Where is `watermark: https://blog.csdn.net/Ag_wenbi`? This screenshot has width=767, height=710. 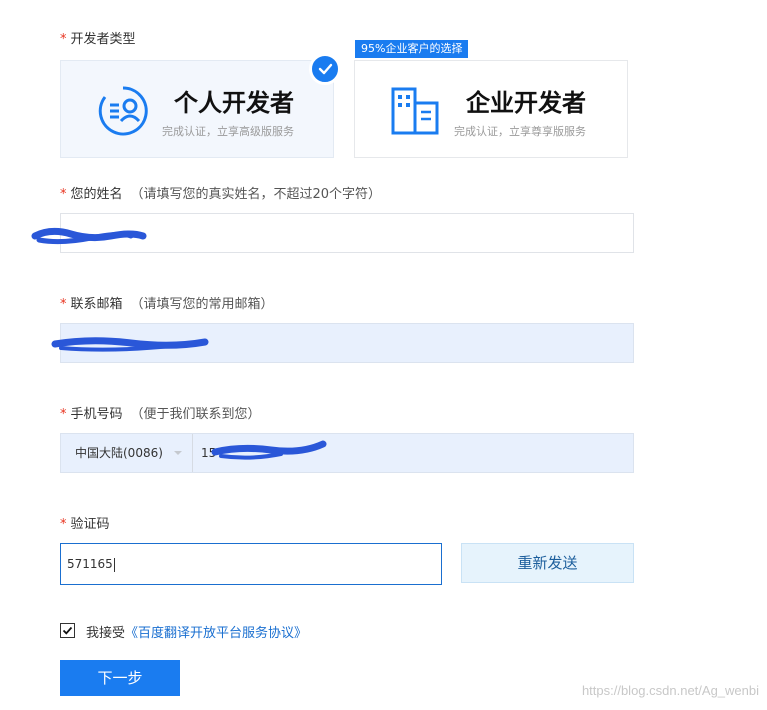 watermark: https://blog.csdn.net/Ag_wenbi is located at coordinates (670, 690).